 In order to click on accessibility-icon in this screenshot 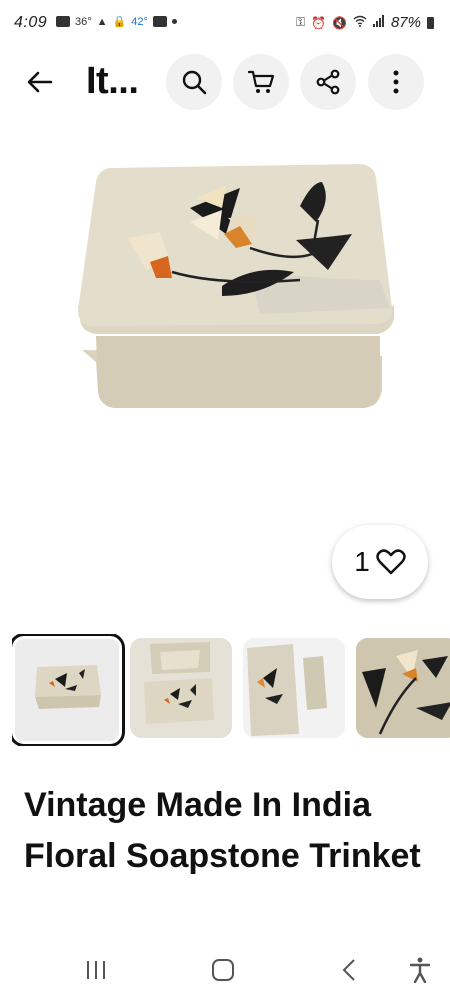, I will do `click(420, 970)`.